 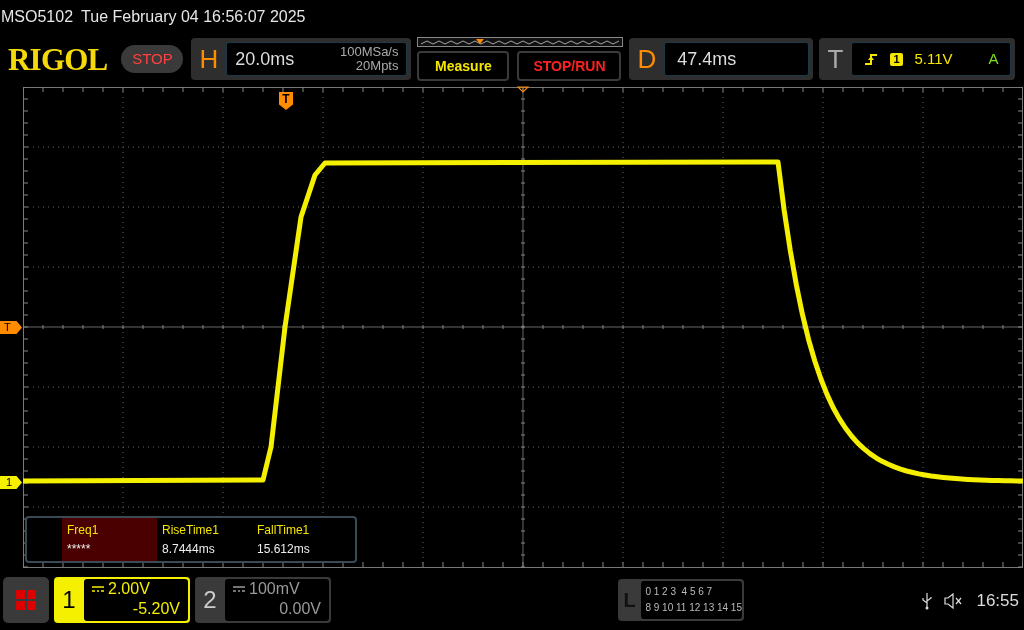 I want to click on measurement-item: Freq1 *****, so click(x=109, y=539).